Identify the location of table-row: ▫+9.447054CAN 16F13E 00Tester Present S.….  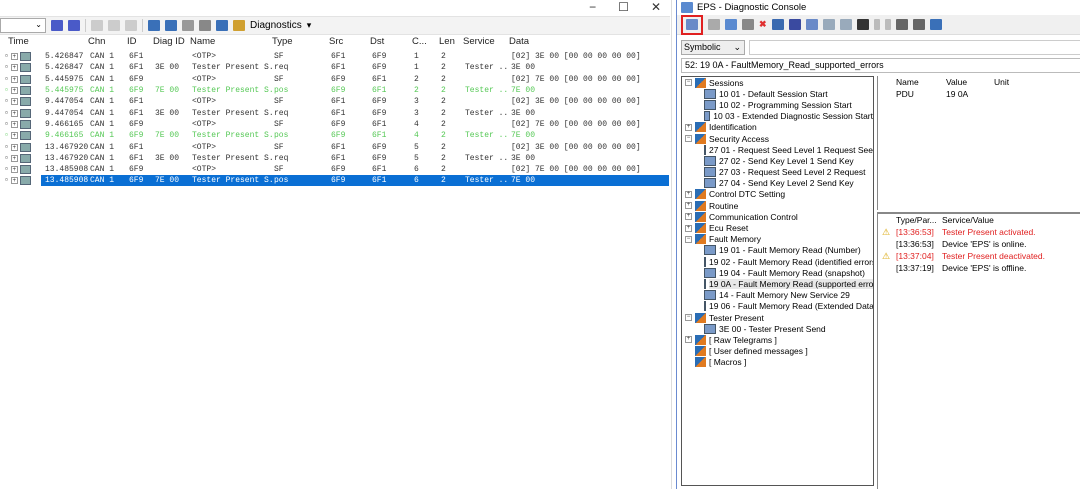
(335, 112).